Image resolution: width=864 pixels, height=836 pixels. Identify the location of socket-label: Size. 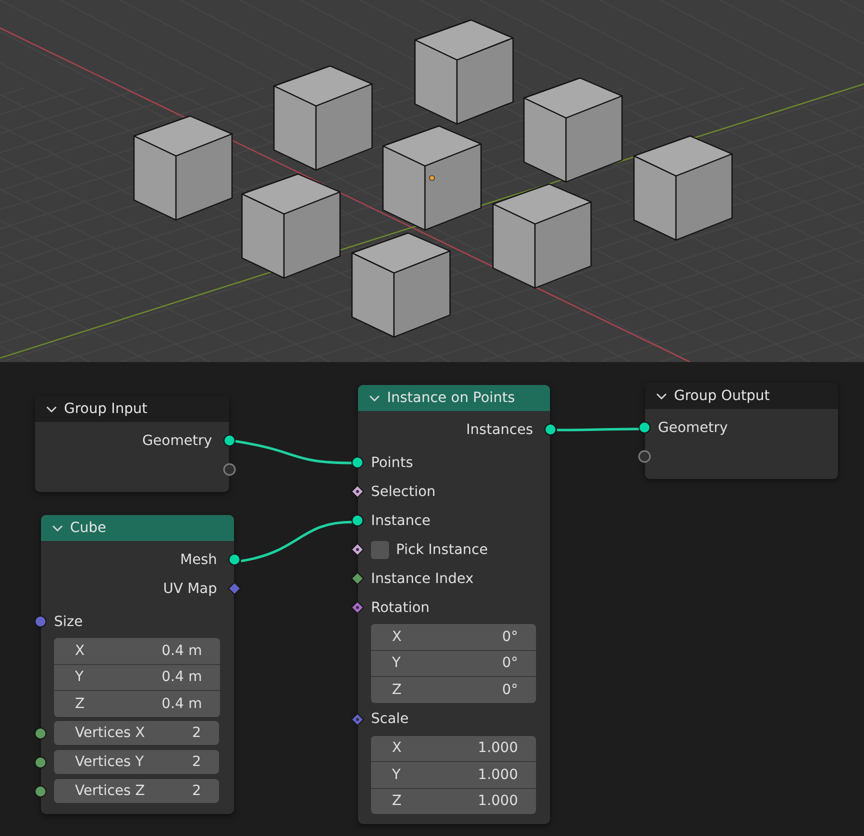
(68, 622).